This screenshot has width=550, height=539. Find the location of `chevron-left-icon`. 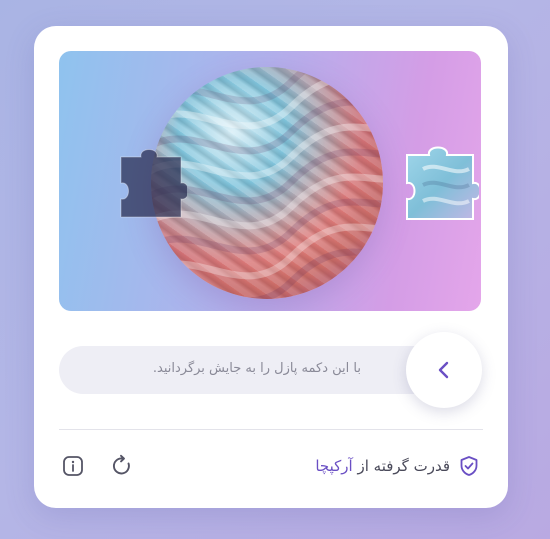

chevron-left-icon is located at coordinates (443, 370).